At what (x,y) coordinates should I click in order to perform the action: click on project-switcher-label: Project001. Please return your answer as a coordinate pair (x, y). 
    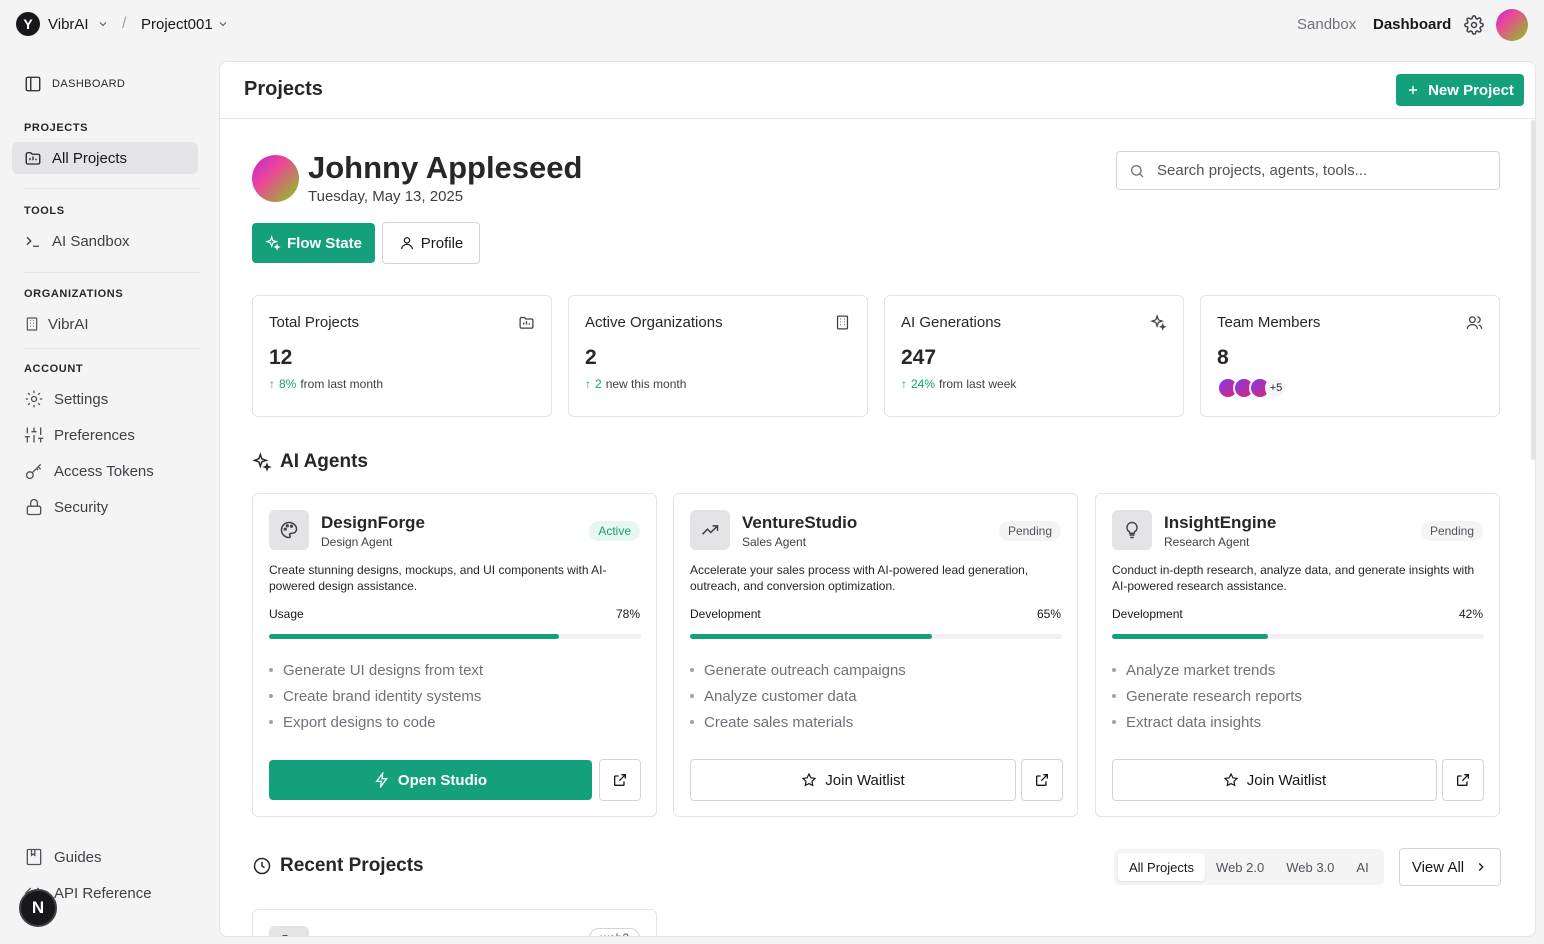
    Looking at the image, I should click on (177, 24).